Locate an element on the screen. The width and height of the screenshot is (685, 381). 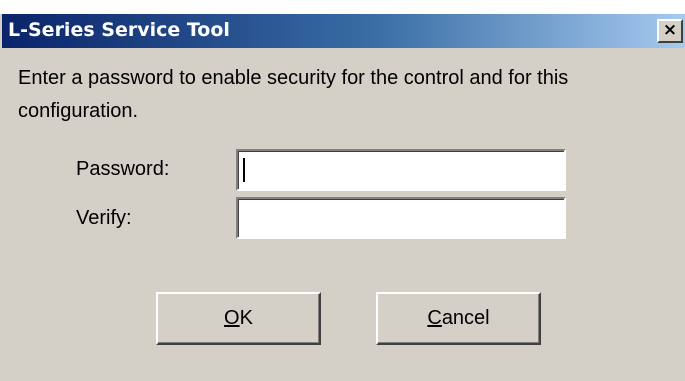
password-label: Password: is located at coordinates (123, 169).